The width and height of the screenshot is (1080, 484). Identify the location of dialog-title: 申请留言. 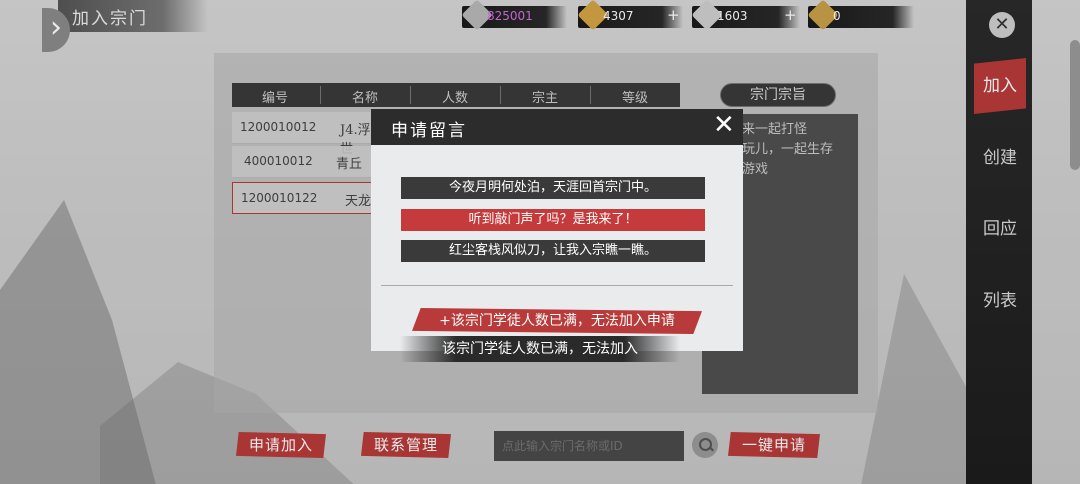
(429, 131).